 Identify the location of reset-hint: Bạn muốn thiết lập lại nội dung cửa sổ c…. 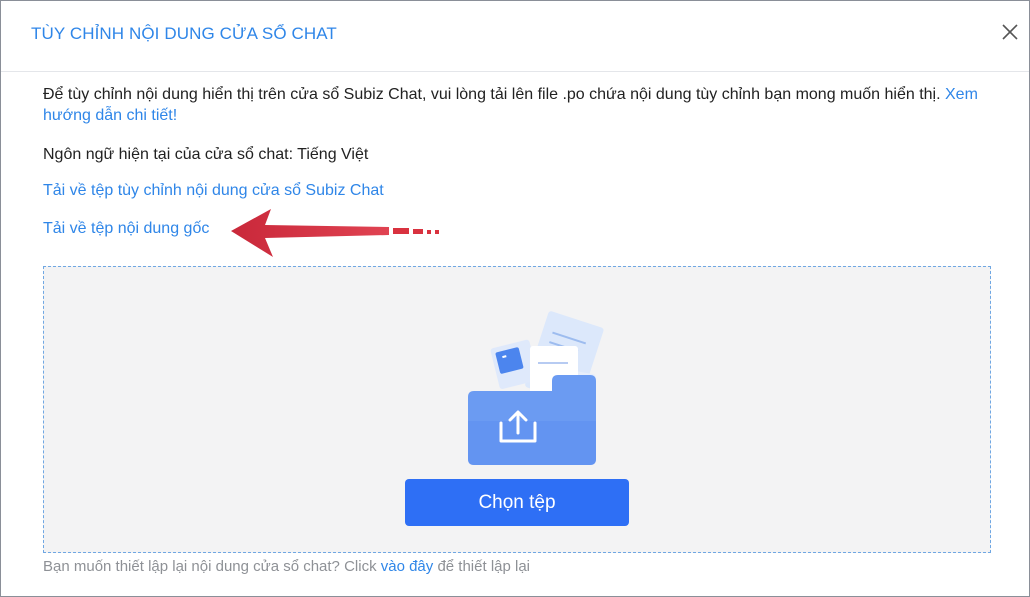
(286, 566).